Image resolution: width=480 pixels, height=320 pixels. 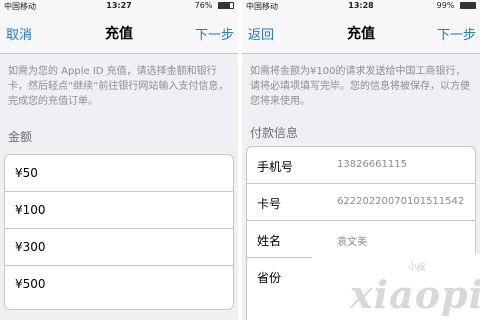 I want to click on watermark-logo: 小皮 xiaopi, so click(x=396, y=287).